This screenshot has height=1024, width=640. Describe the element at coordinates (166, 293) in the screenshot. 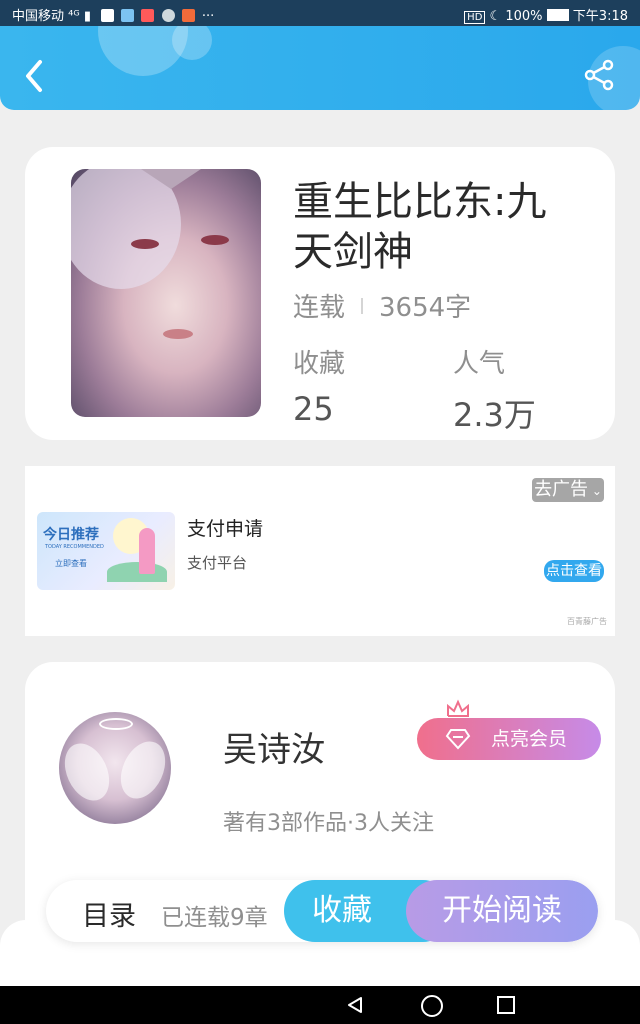

I see `book-cover` at that location.